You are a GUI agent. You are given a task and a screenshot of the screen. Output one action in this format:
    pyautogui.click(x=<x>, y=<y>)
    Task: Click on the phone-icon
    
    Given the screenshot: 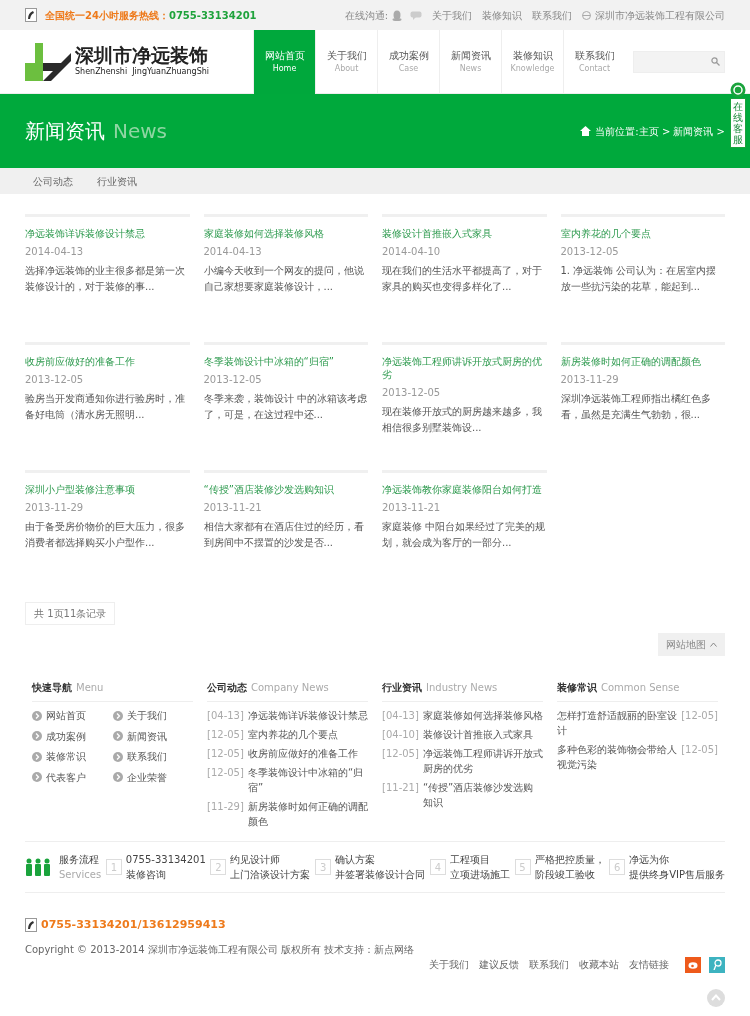 What is the action you would take?
    pyautogui.click(x=31, y=925)
    